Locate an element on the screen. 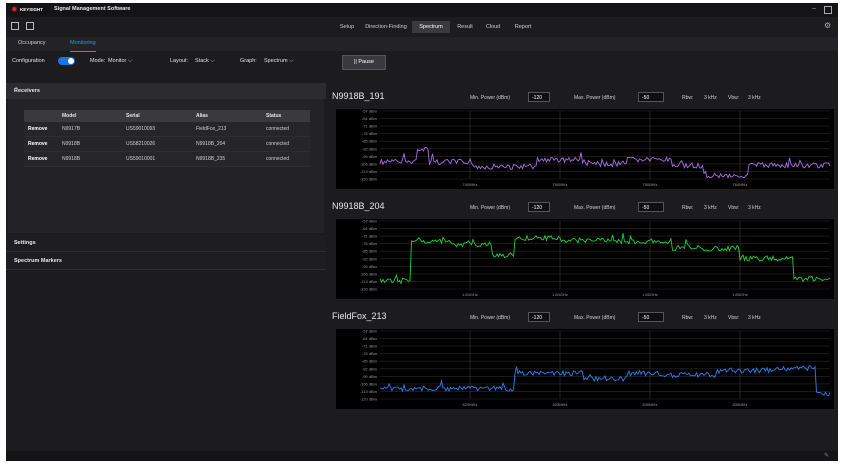  column-header is located at coordinates (41, 116).